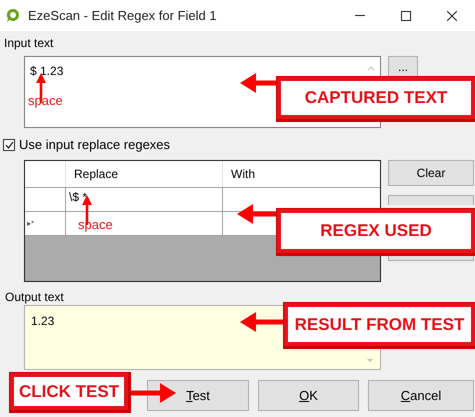  I want to click on column-header: With, so click(301, 174).